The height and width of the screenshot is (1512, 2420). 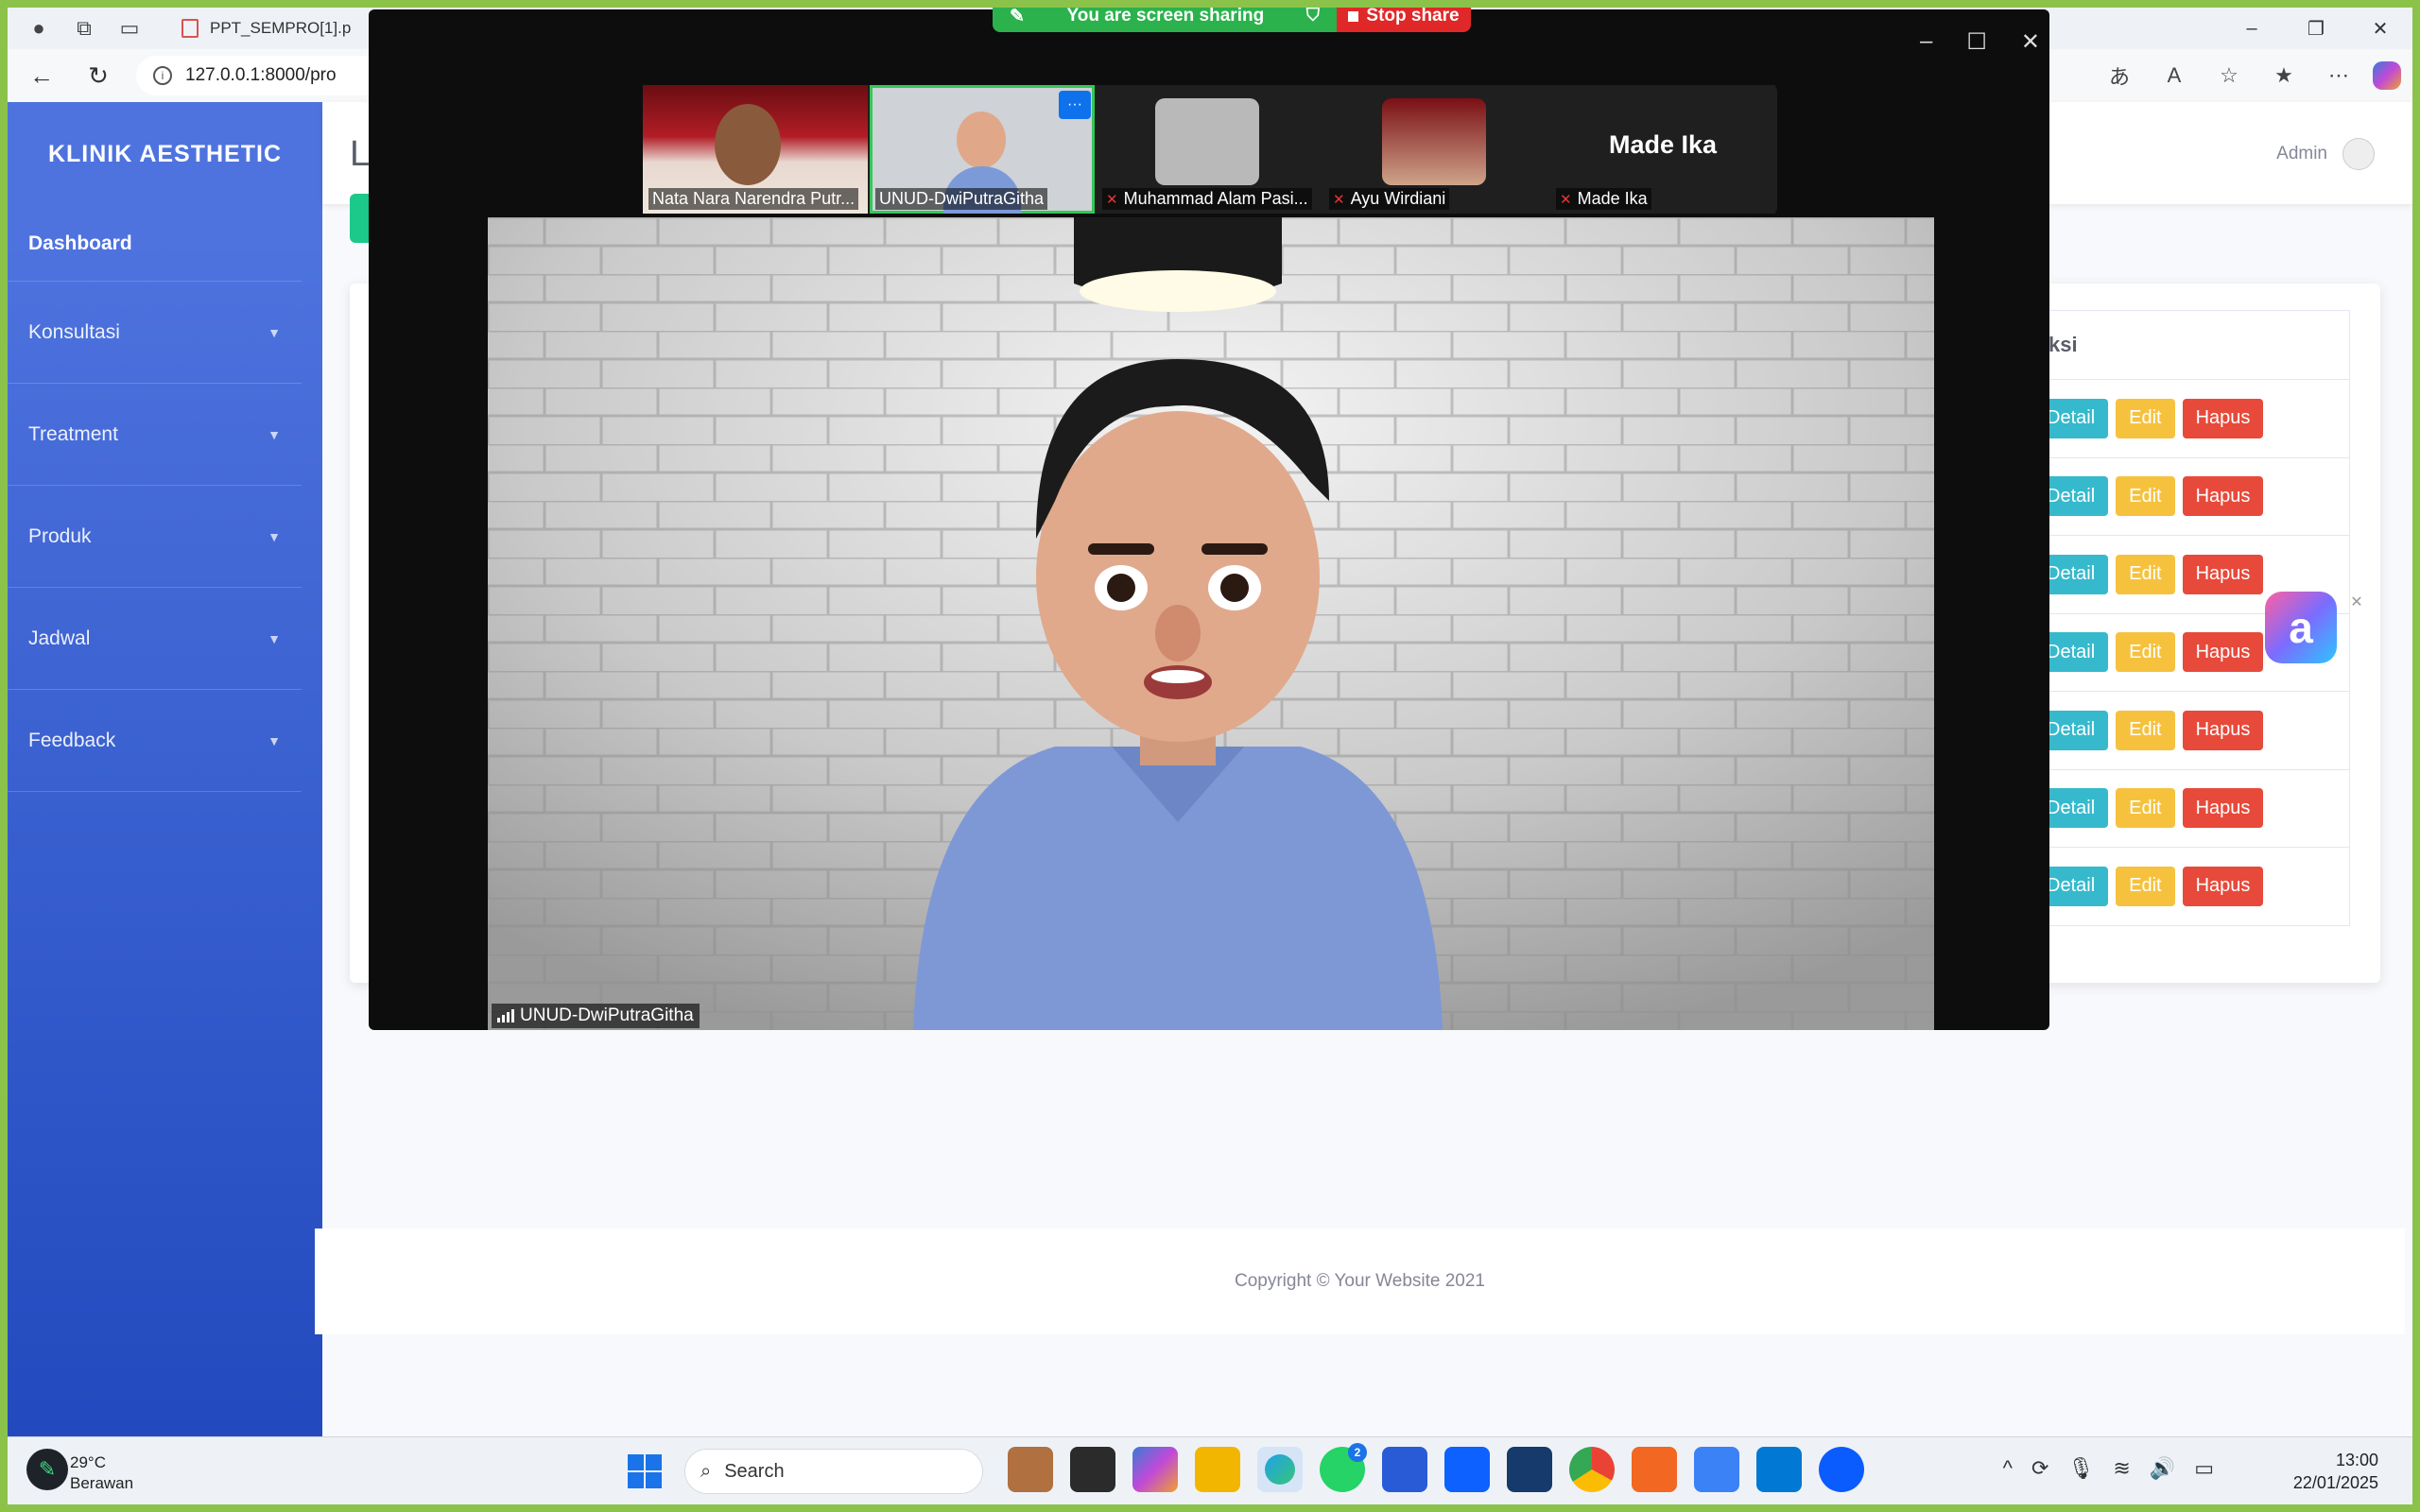 I want to click on chrome-icon, so click(x=1592, y=1469).